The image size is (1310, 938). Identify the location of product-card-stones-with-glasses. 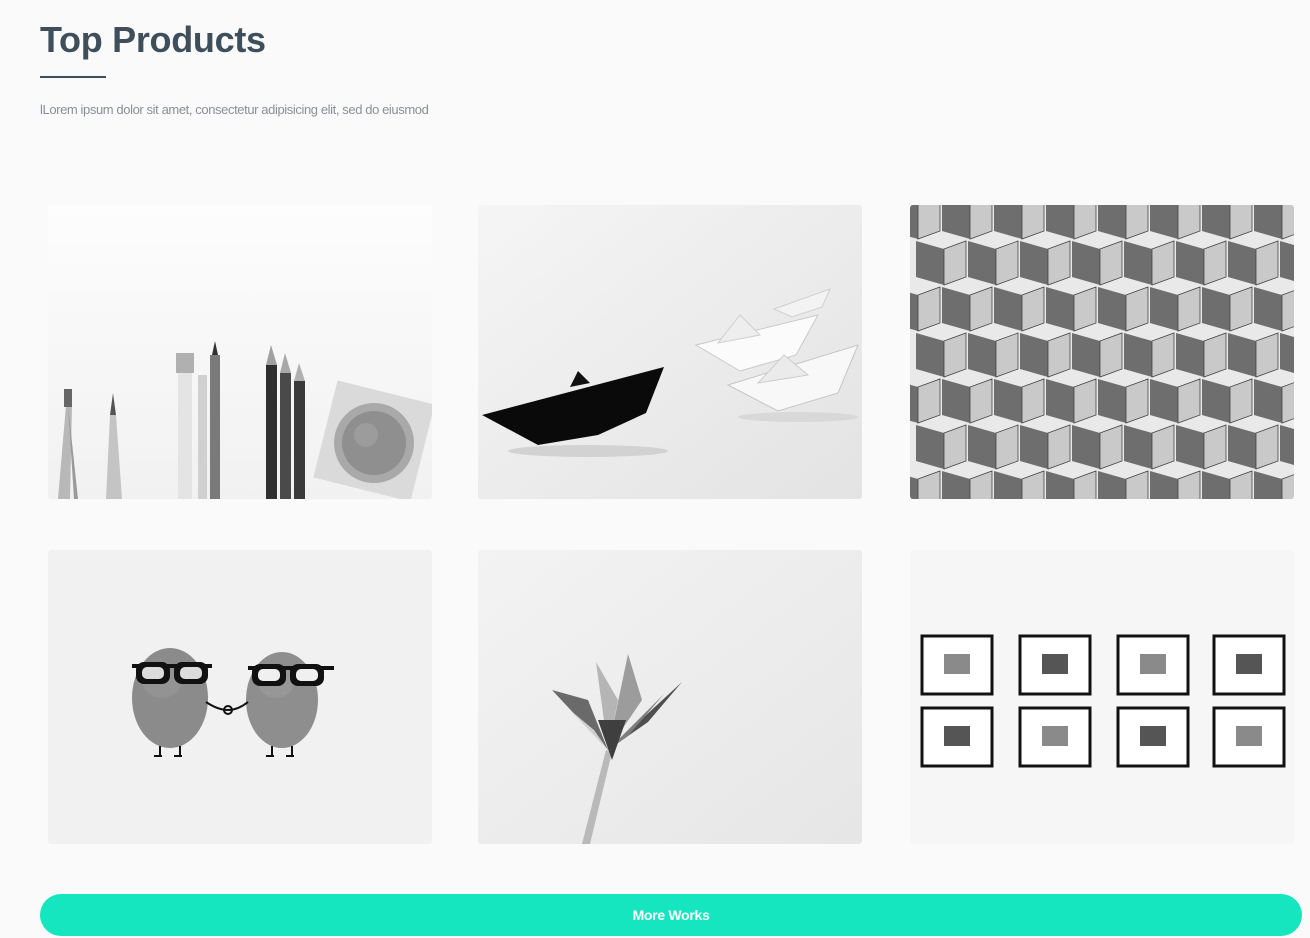
(240, 697).